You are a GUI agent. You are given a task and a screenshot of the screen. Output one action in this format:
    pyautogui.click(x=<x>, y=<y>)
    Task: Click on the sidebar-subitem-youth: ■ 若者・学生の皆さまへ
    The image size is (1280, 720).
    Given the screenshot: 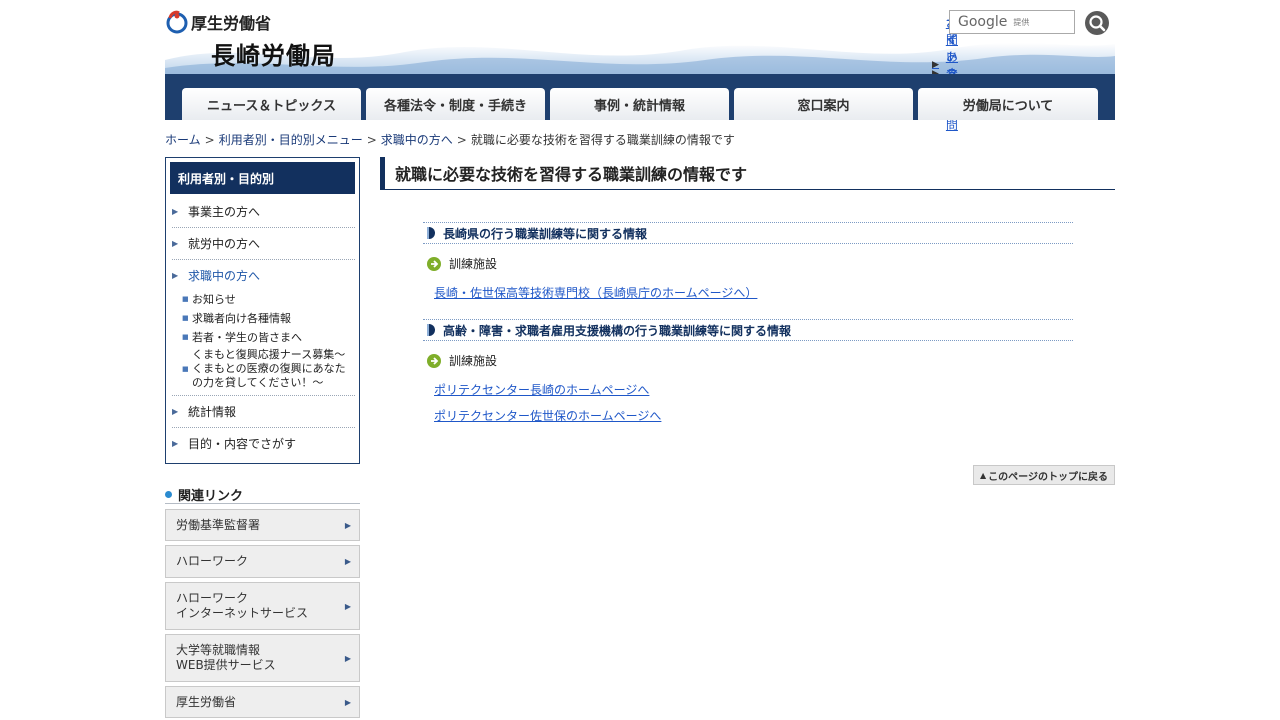 What is the action you would take?
    pyautogui.click(x=268, y=337)
    